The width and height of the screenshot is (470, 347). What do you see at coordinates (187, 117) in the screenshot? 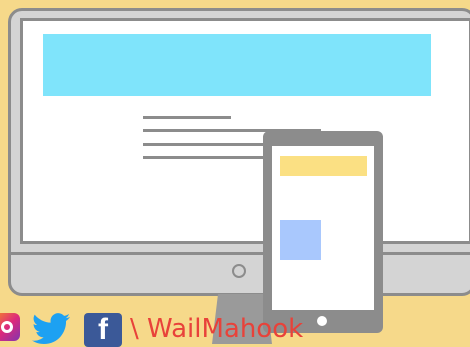
I see `text-line-placeholder` at bounding box center [187, 117].